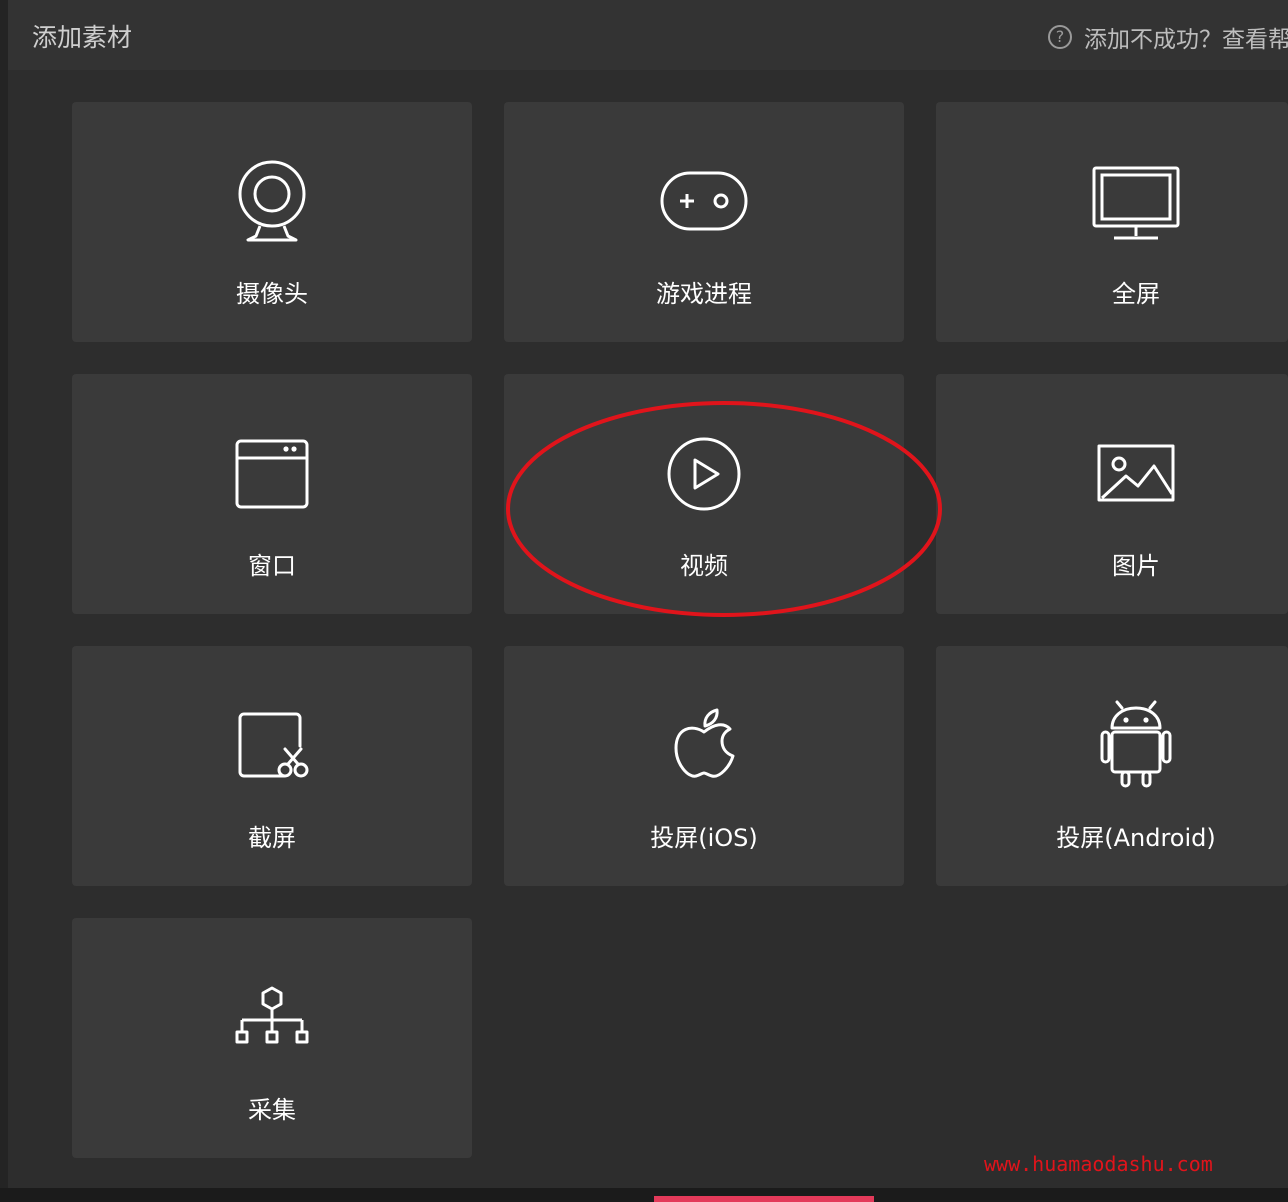  I want to click on bottom-accent-bar, so click(764, 1199).